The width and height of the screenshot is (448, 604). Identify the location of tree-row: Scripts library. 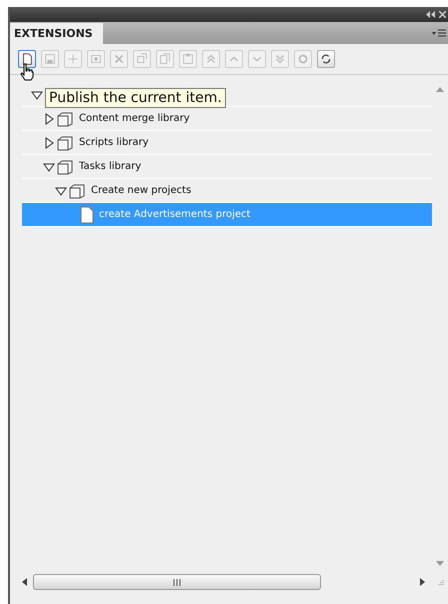
(227, 143).